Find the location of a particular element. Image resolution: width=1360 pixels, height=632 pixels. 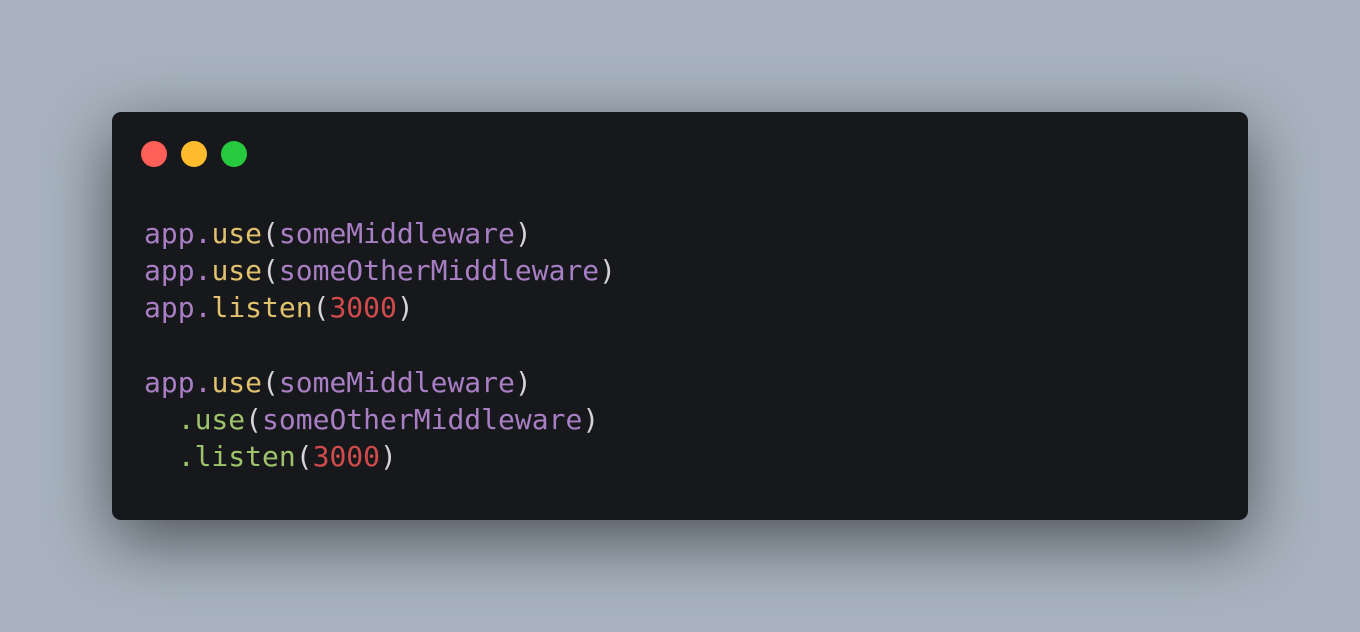

window-controls is located at coordinates (194, 154).